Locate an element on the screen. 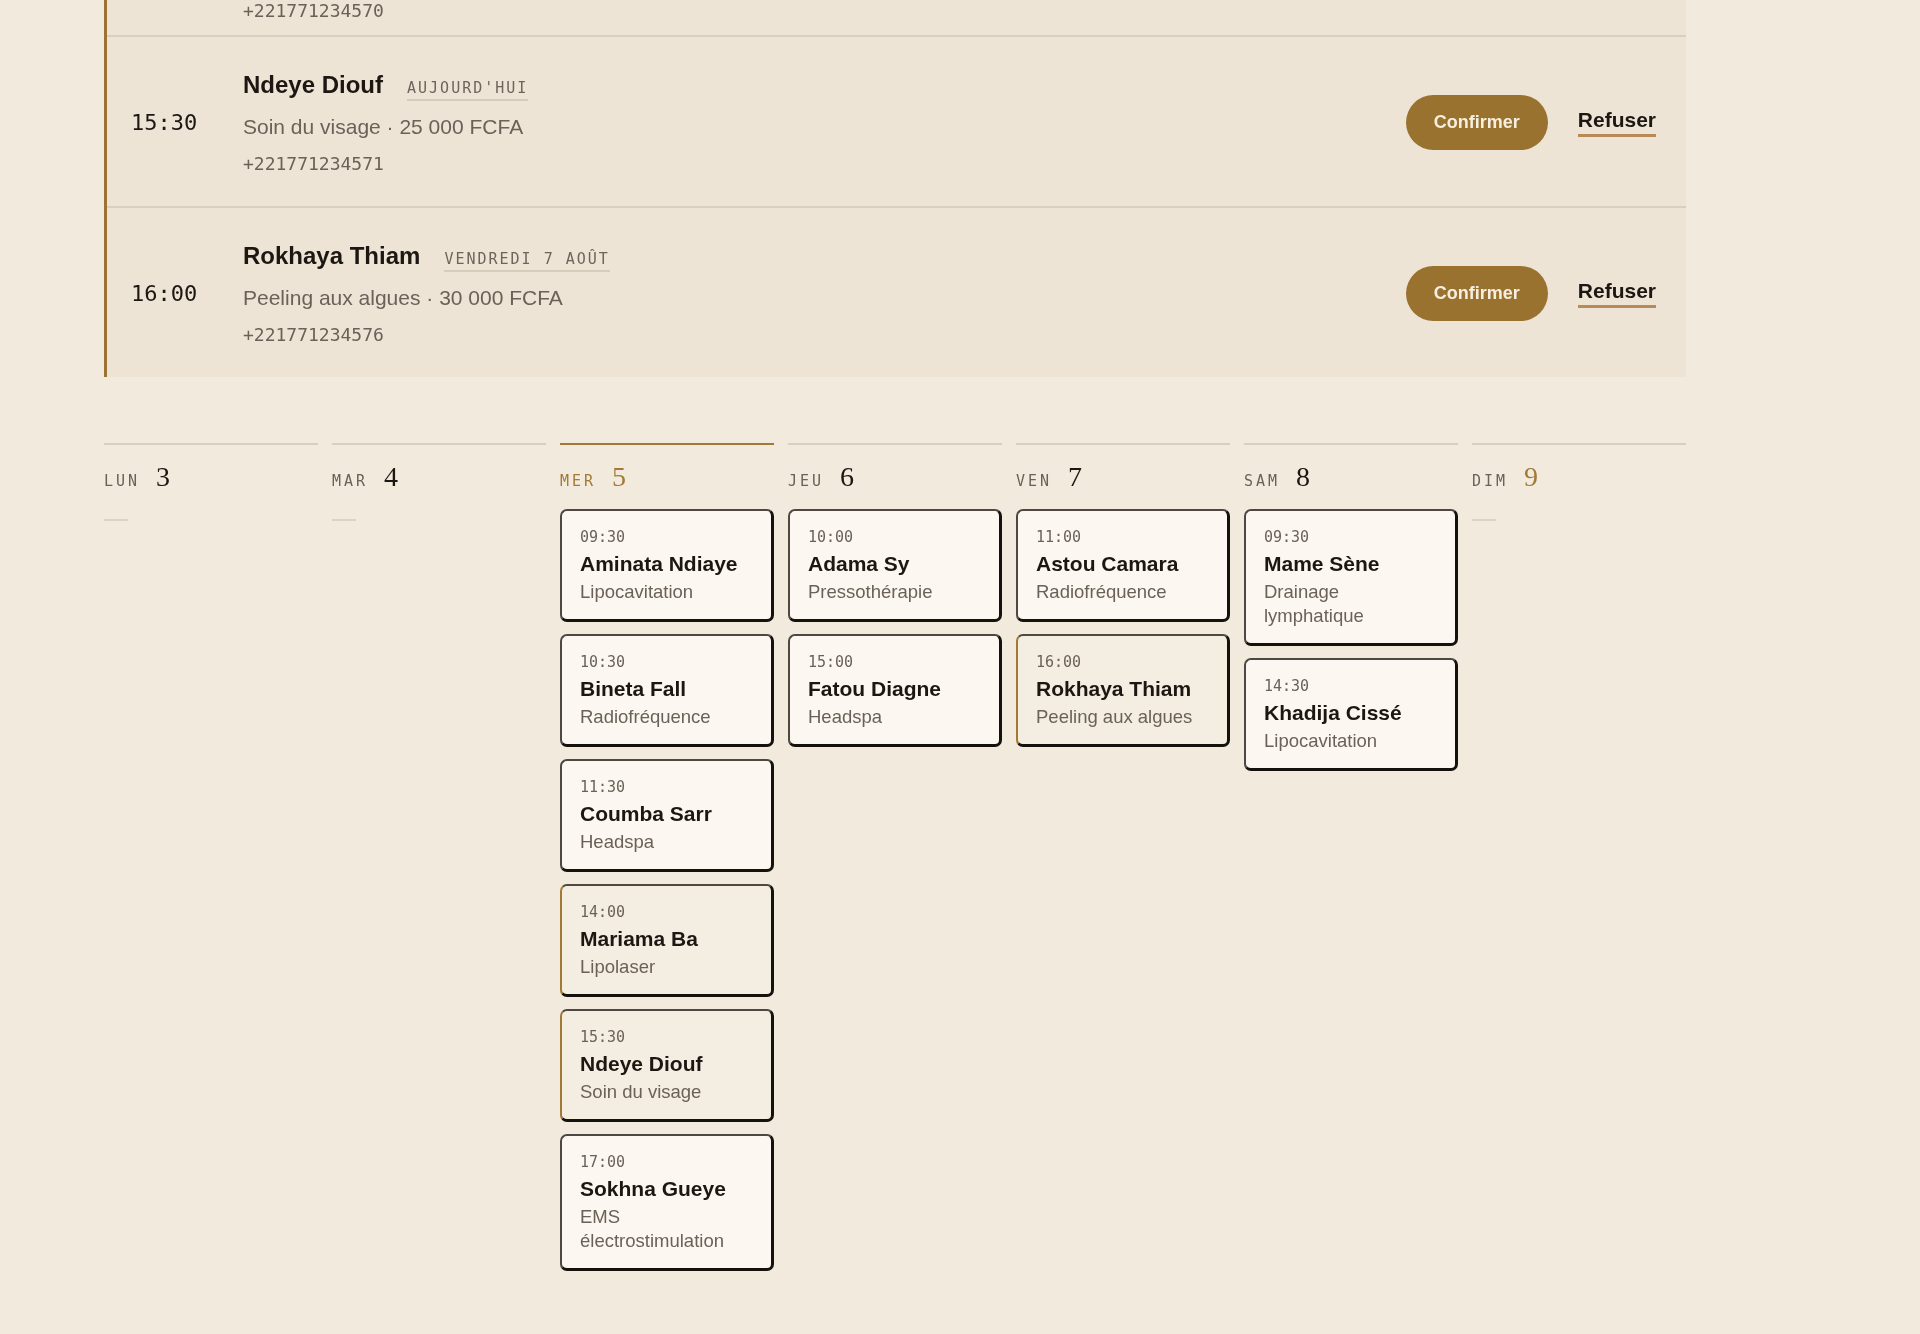 The height and width of the screenshot is (1334, 1920). service-name: Lipolaser is located at coordinates (618, 967).